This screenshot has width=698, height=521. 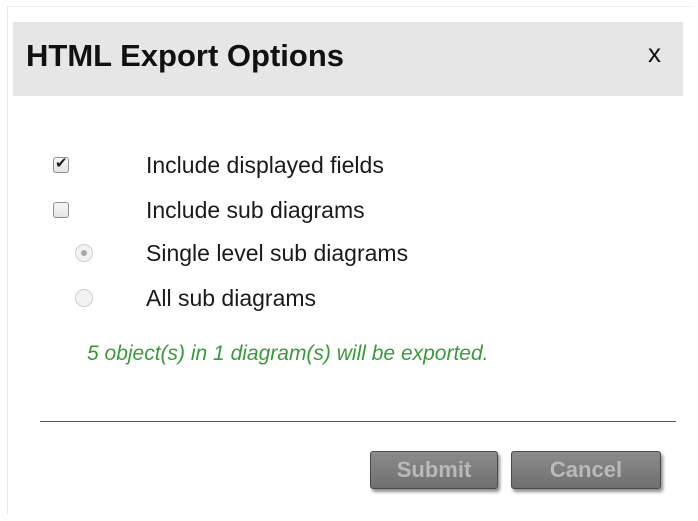 I want to click on include-displayed-fields-checkbox: ✔, so click(x=61, y=164).